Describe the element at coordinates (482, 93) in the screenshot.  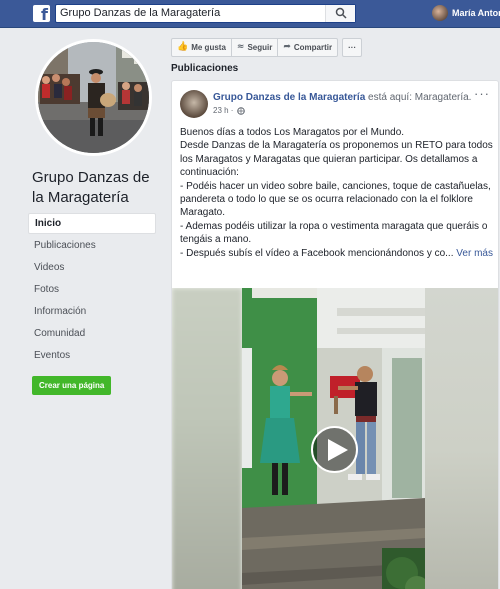
I see `post-options-button: ···` at that location.